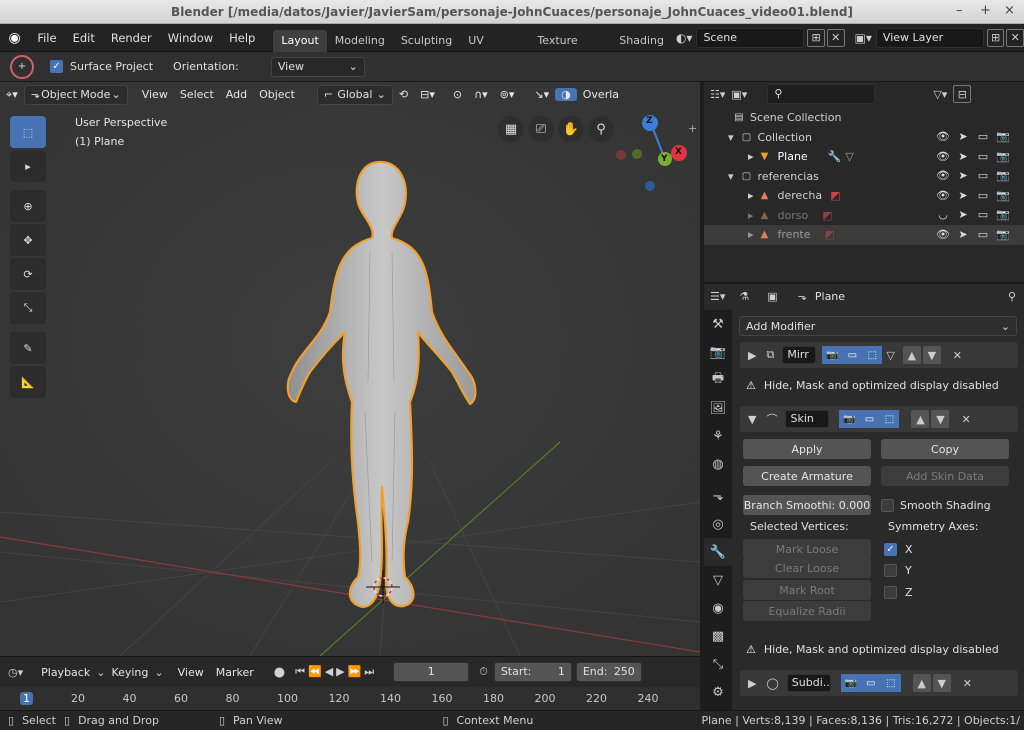 The height and width of the screenshot is (730, 1024). What do you see at coordinates (898, 570) in the screenshot?
I see `symmetry-y-option: Y` at bounding box center [898, 570].